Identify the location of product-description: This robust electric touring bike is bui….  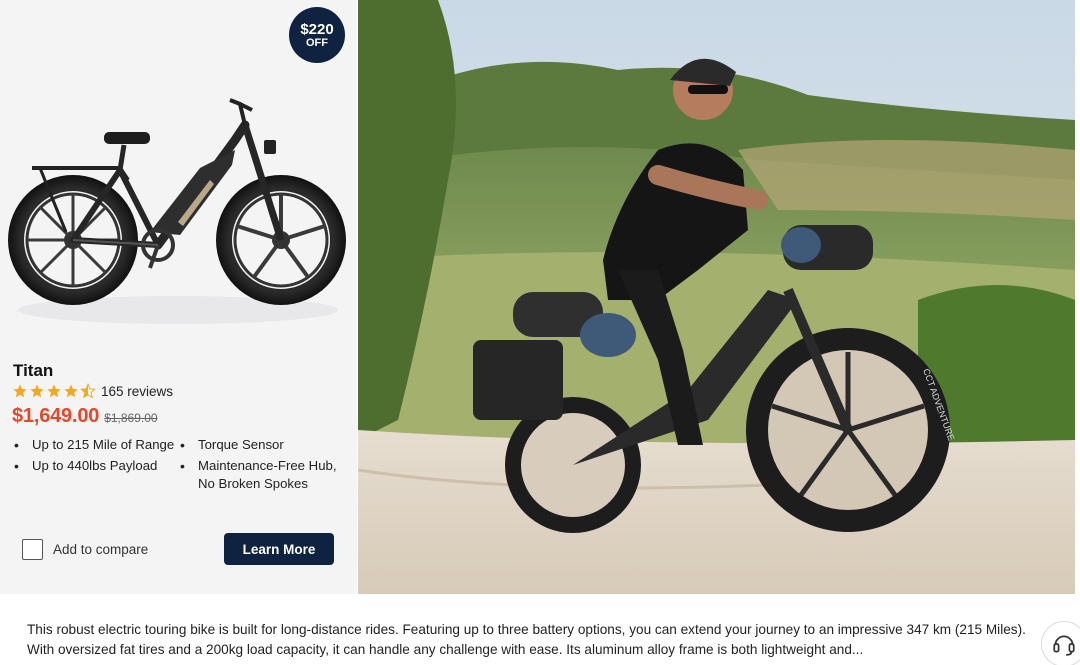
(526, 639).